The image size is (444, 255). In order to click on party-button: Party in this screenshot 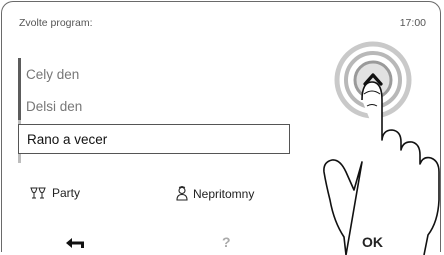, I will do `click(55, 193)`.